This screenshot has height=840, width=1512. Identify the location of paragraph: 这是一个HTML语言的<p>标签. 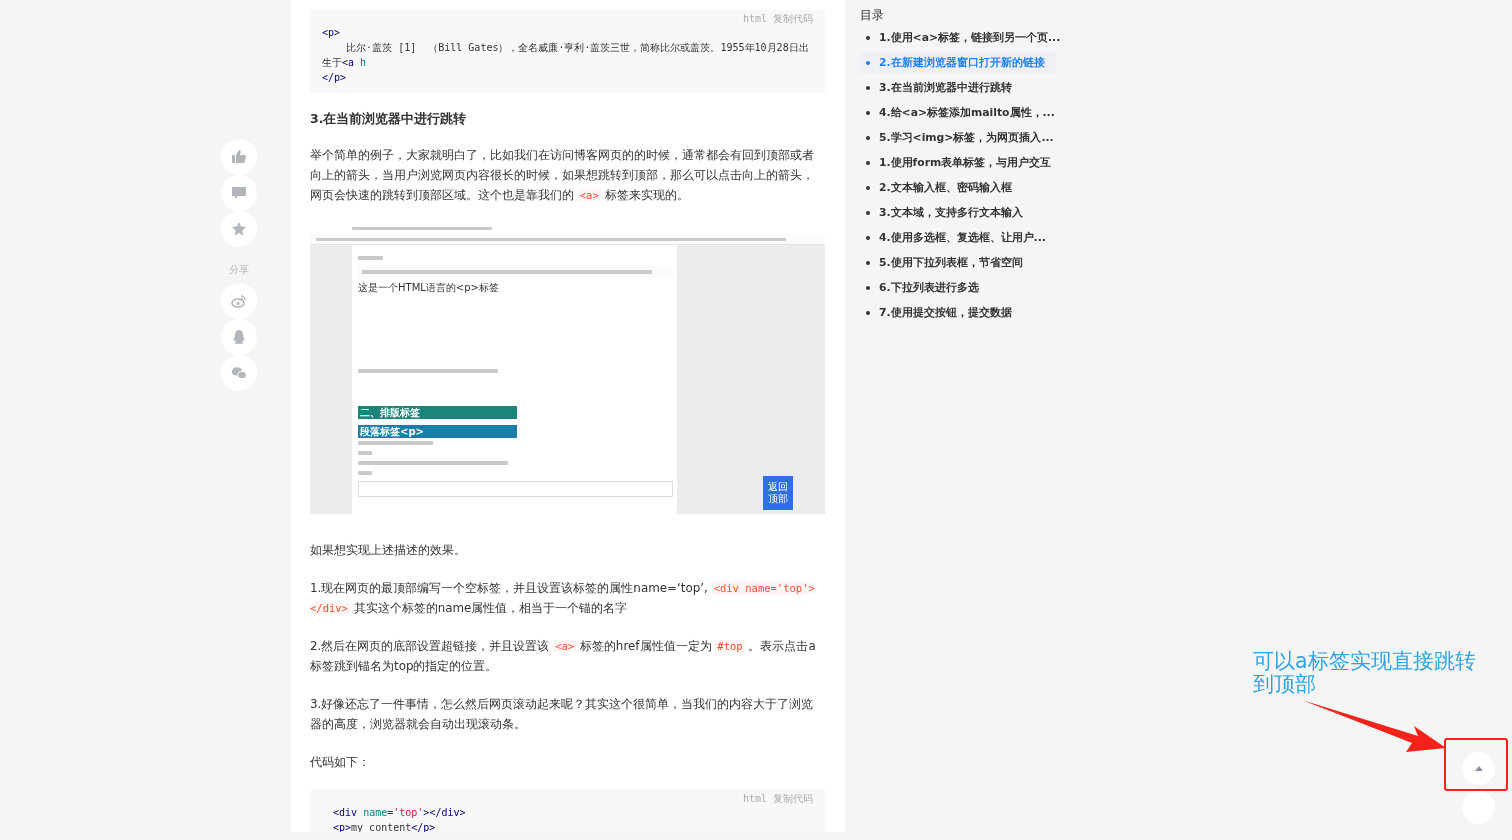
(429, 288).